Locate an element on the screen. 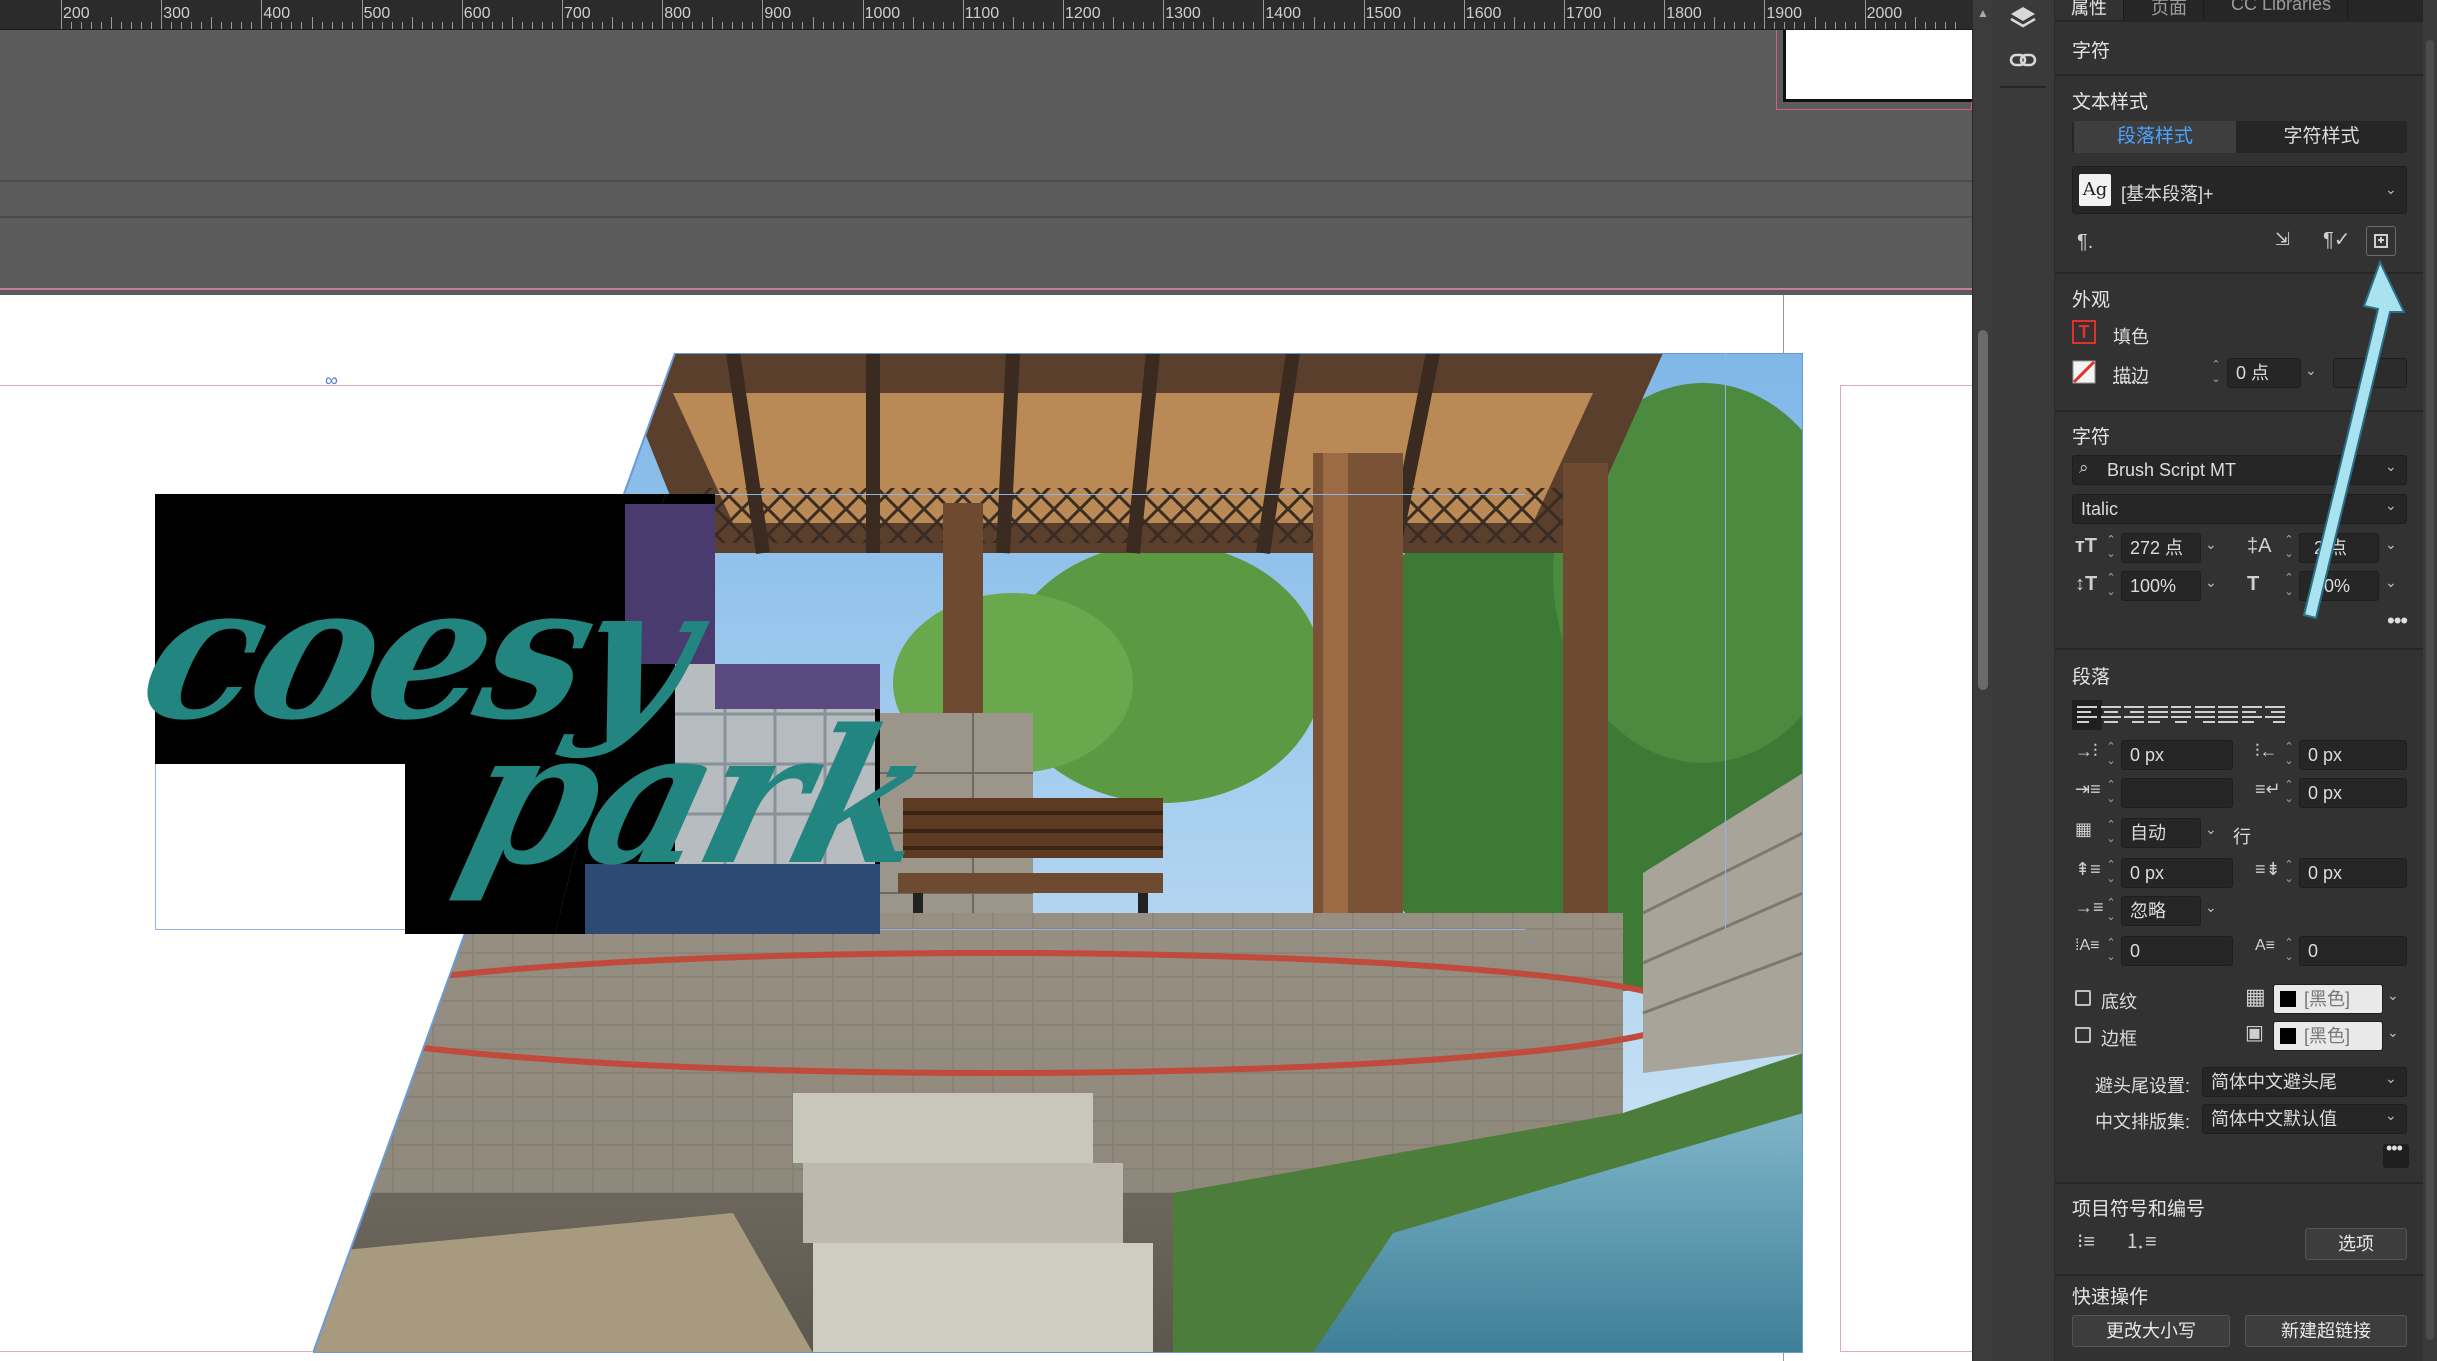  align-grid-field: 忽略 is located at coordinates (2161, 911).